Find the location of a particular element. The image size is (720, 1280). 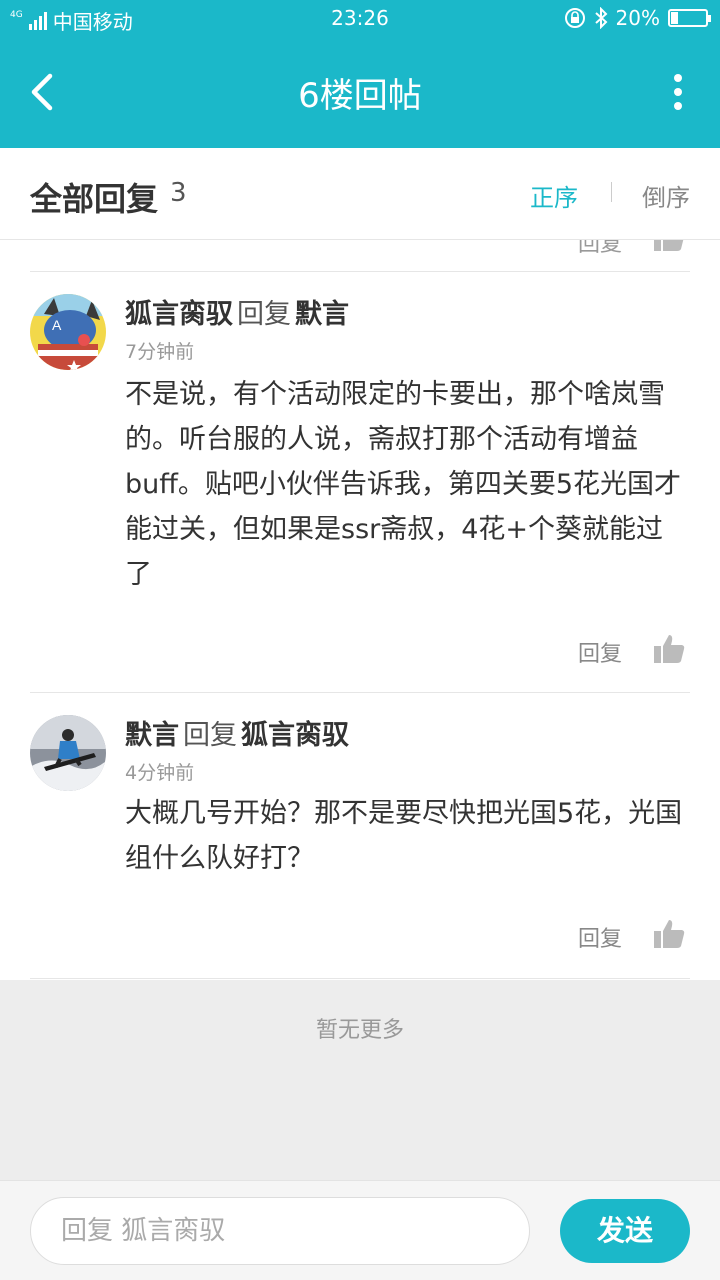

post-time: 7分钟前 is located at coordinates (160, 352).